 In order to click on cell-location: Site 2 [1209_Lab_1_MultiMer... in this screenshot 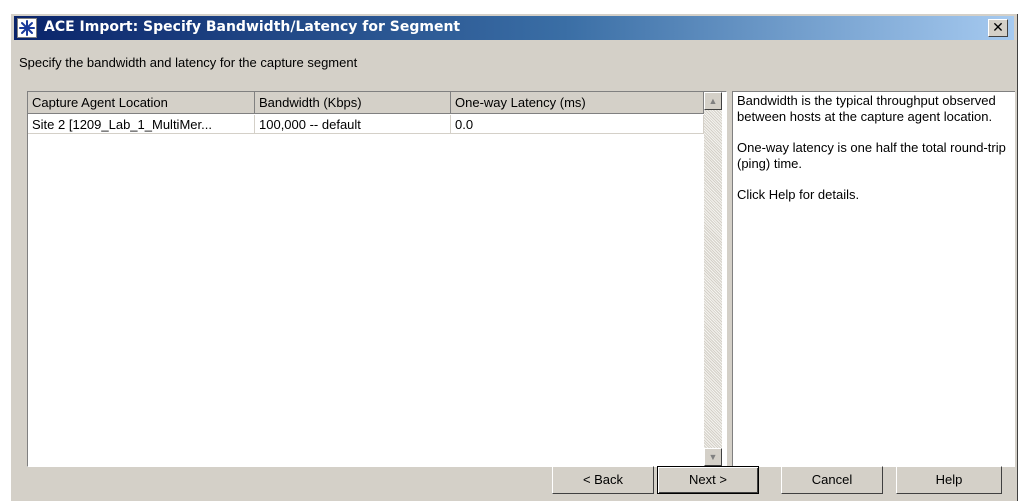, I will do `click(141, 124)`.